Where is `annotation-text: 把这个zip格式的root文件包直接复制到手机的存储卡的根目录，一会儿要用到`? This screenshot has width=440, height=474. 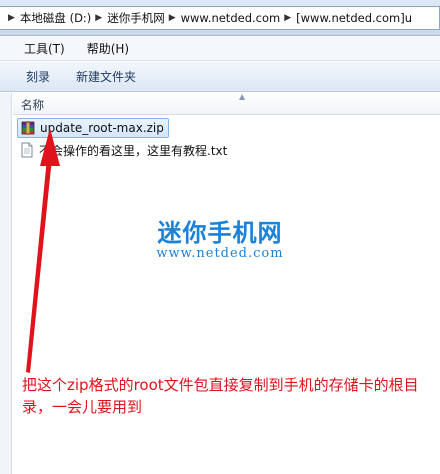
annotation-text: 把这个zip格式的root文件包直接复制到手机的存储卡的根目录，一会儿要用到 is located at coordinates (220, 396).